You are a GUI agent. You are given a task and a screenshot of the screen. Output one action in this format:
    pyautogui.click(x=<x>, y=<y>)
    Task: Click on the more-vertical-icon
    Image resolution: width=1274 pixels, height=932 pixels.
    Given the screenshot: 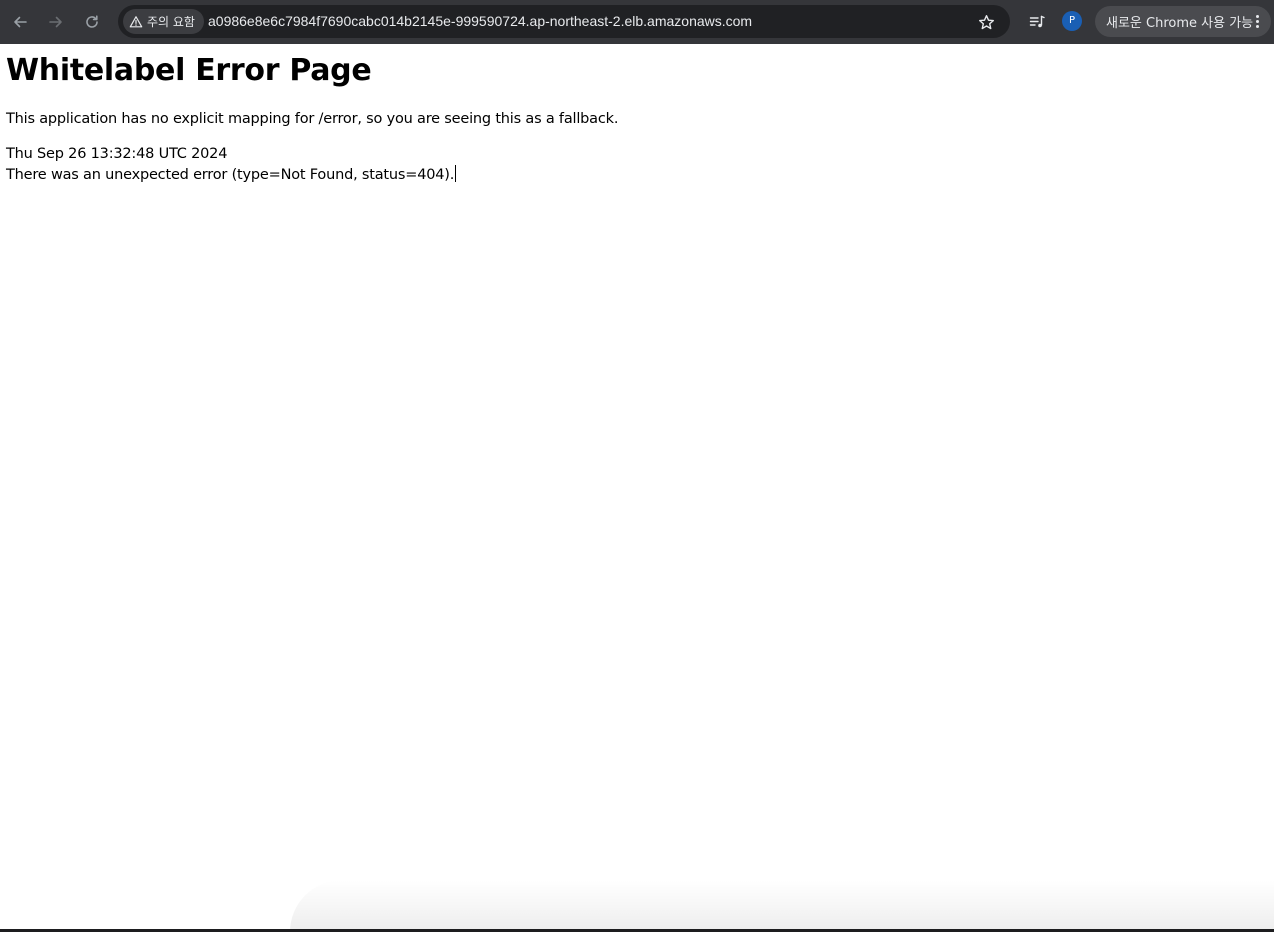 What is the action you would take?
    pyautogui.click(x=1257, y=21)
    